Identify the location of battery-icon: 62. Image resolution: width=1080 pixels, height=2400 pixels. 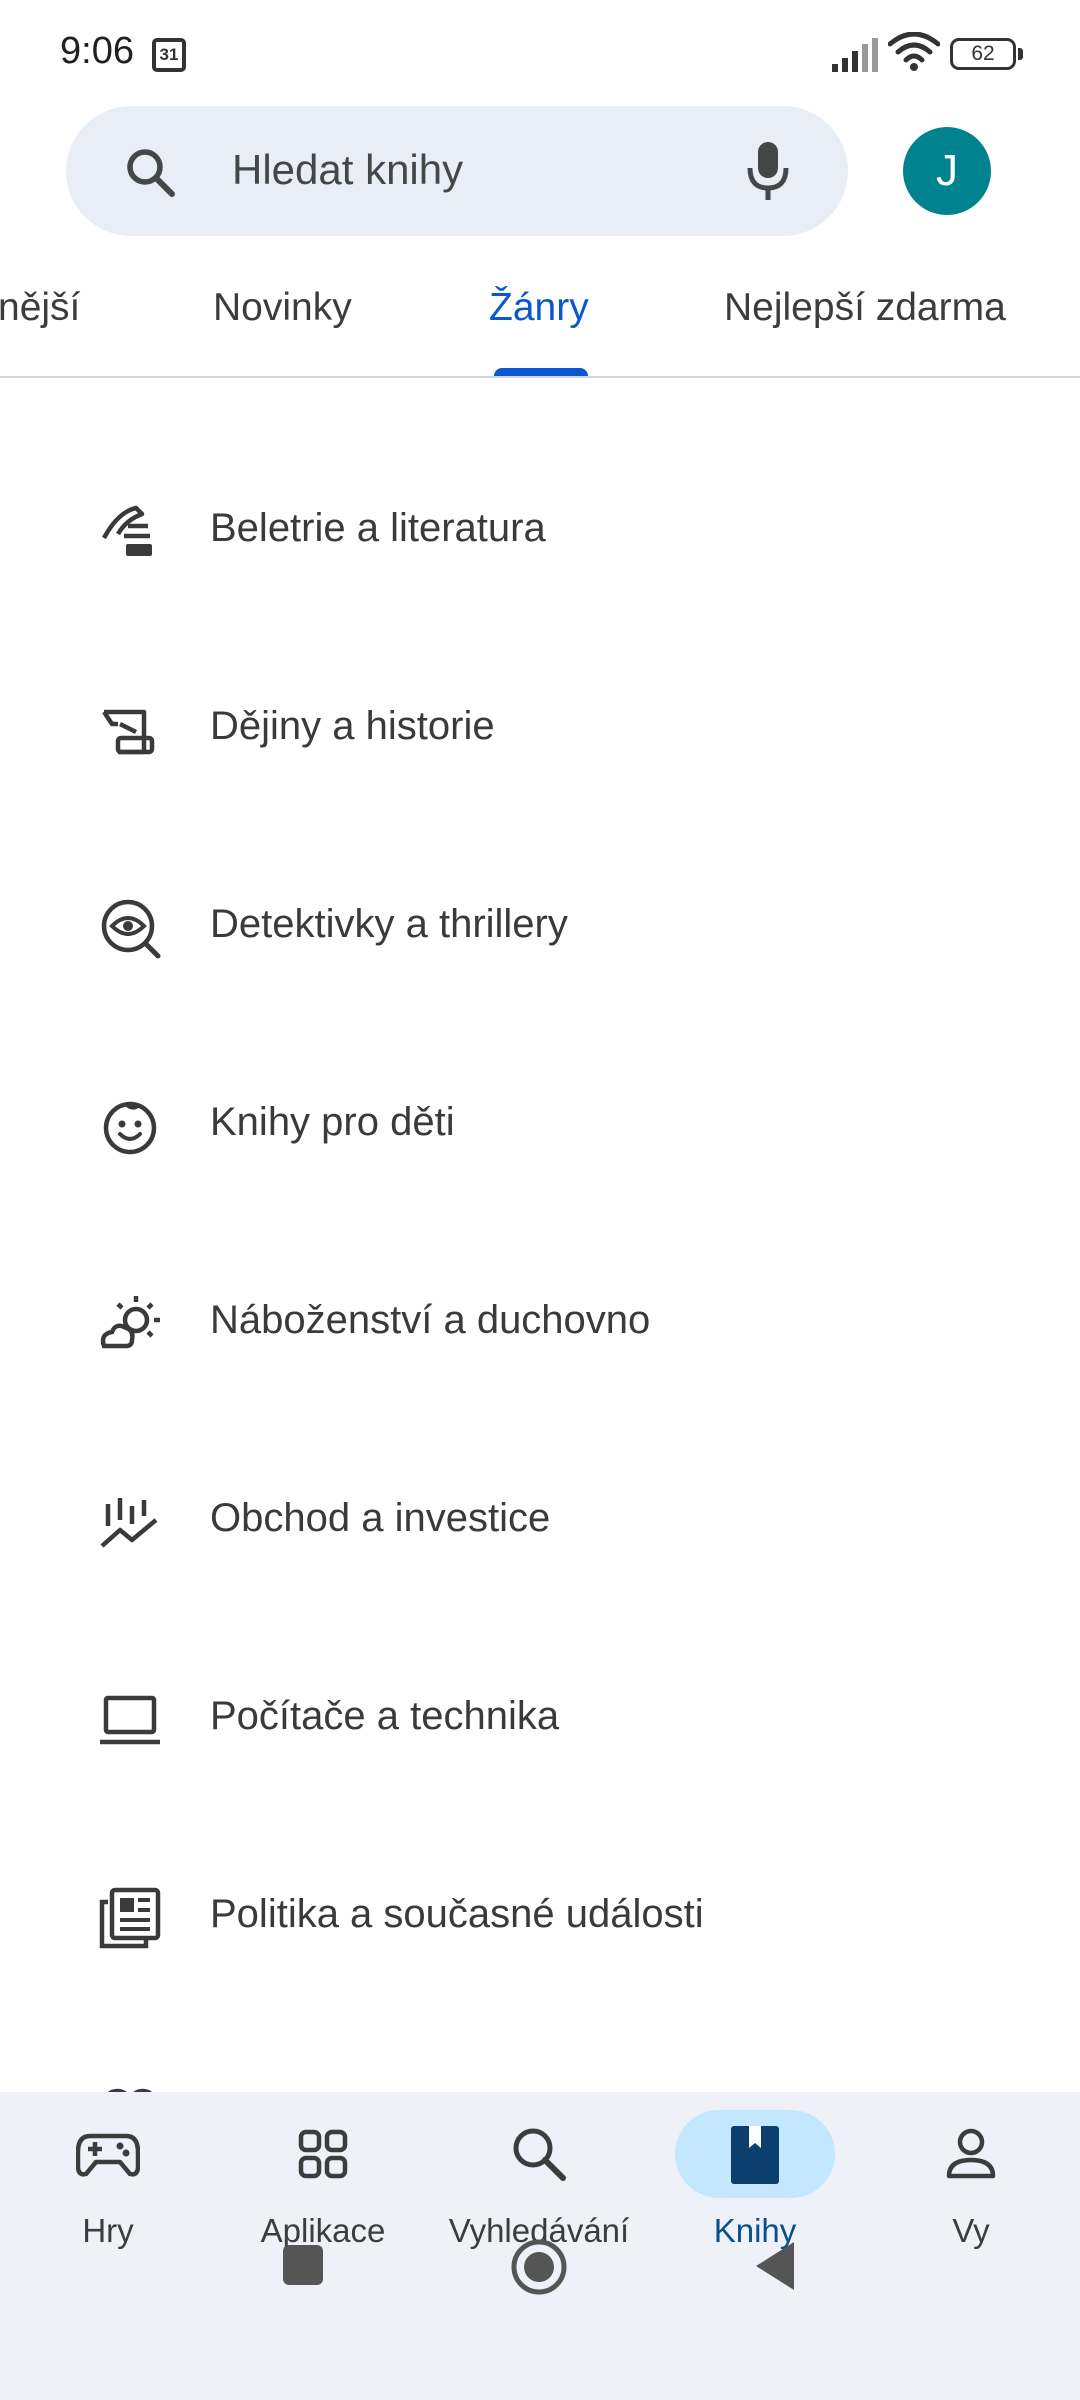
(983, 54).